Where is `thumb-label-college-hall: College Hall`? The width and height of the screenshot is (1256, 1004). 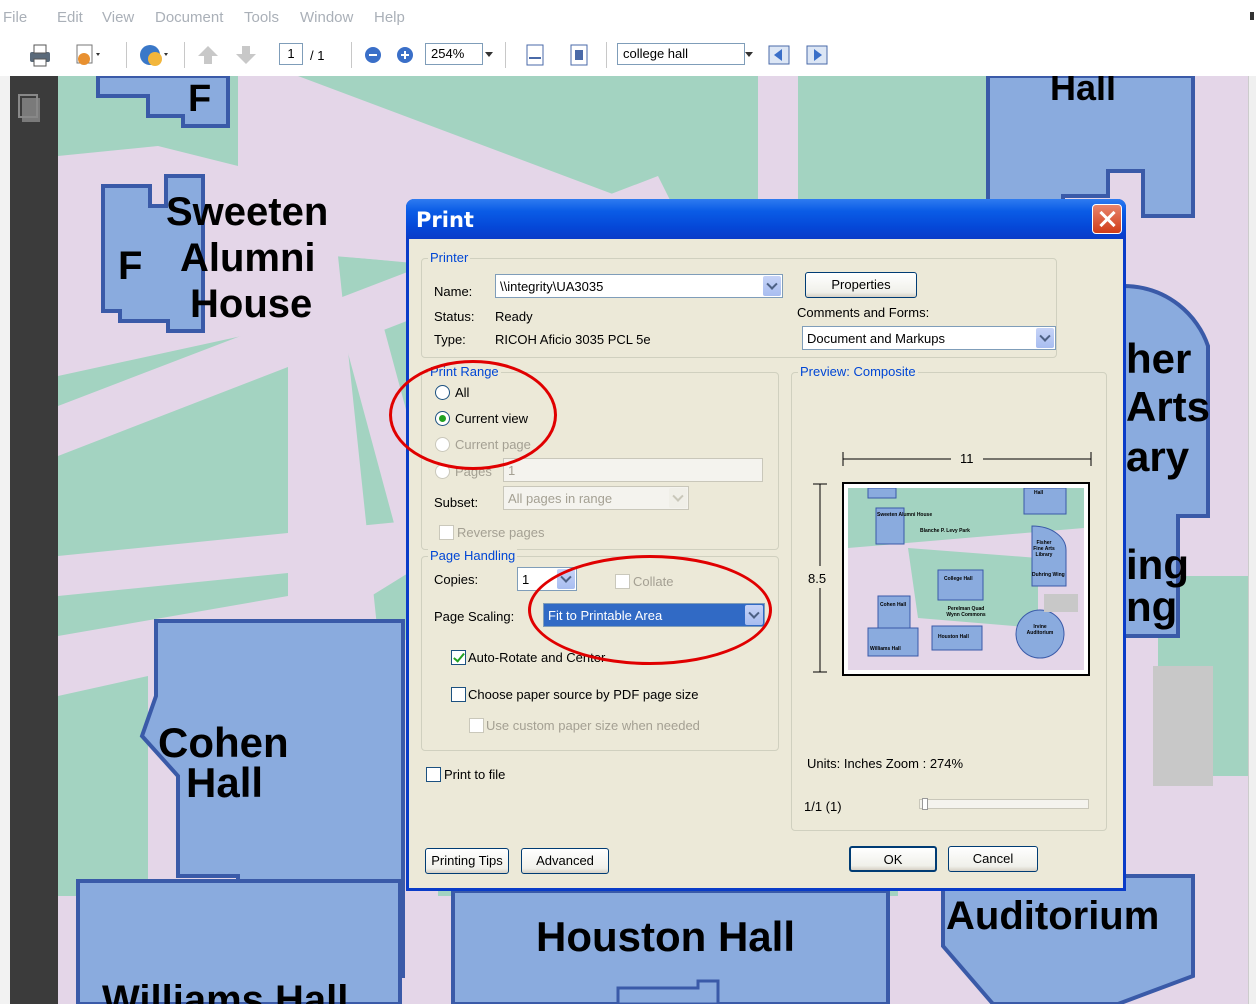
thumb-label-college-hall: College Hall is located at coordinates (958, 579).